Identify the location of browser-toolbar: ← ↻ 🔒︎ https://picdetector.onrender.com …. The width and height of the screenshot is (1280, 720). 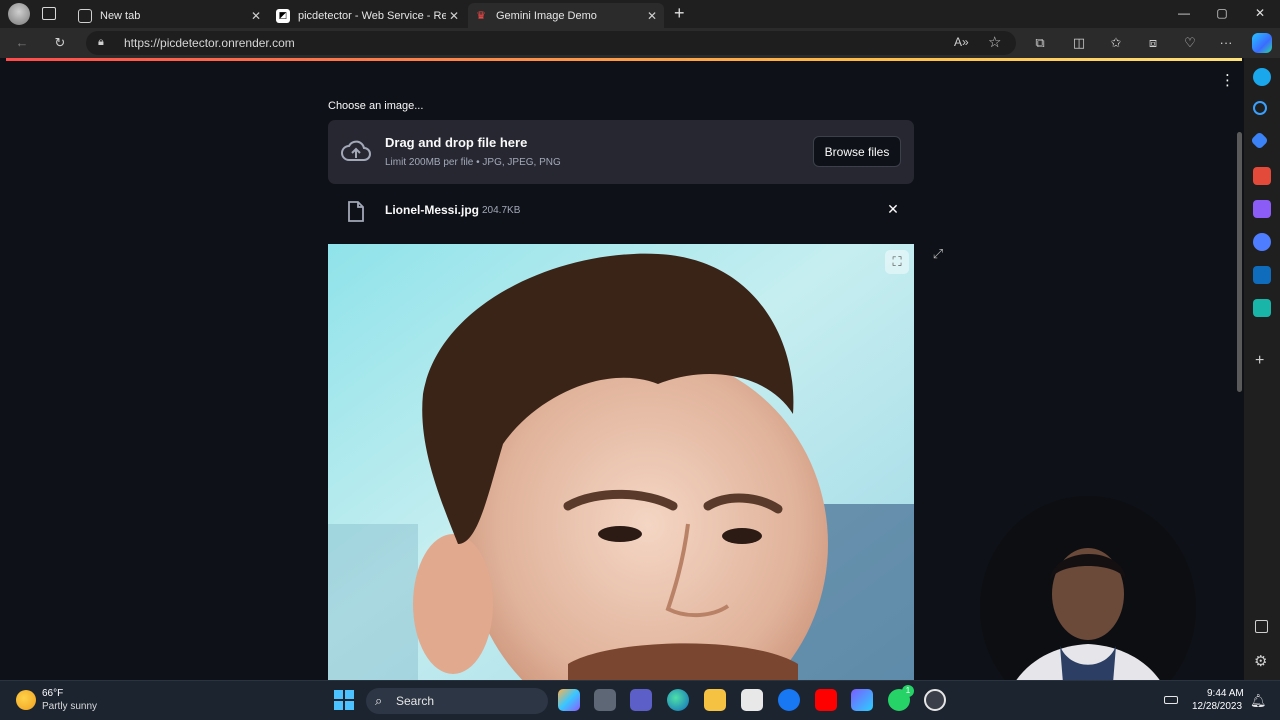
(640, 43).